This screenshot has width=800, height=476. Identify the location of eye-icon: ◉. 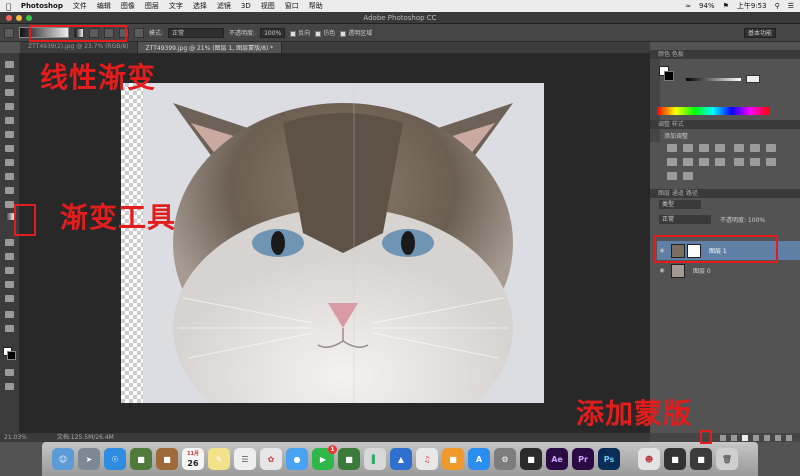
(662, 270).